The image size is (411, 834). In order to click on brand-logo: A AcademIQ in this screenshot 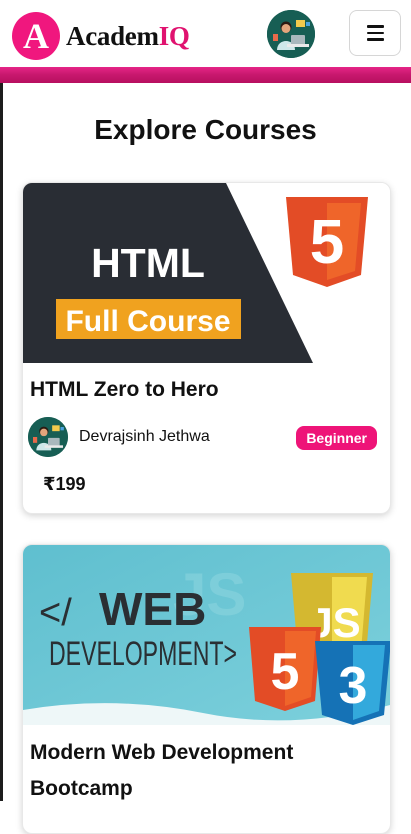, I will do `click(101, 36)`.